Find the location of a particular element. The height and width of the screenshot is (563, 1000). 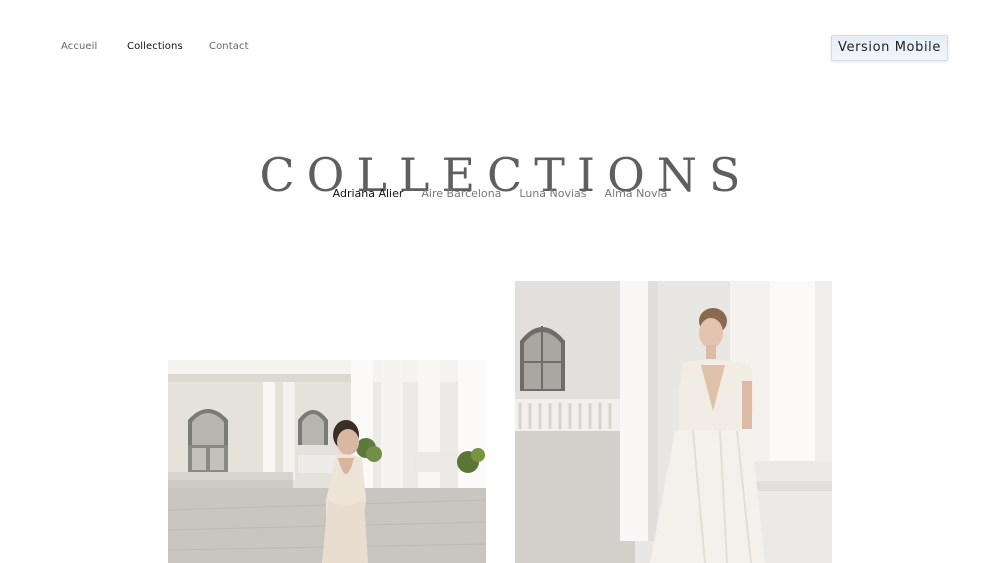

bridal-photo-1-image is located at coordinates (327, 461).